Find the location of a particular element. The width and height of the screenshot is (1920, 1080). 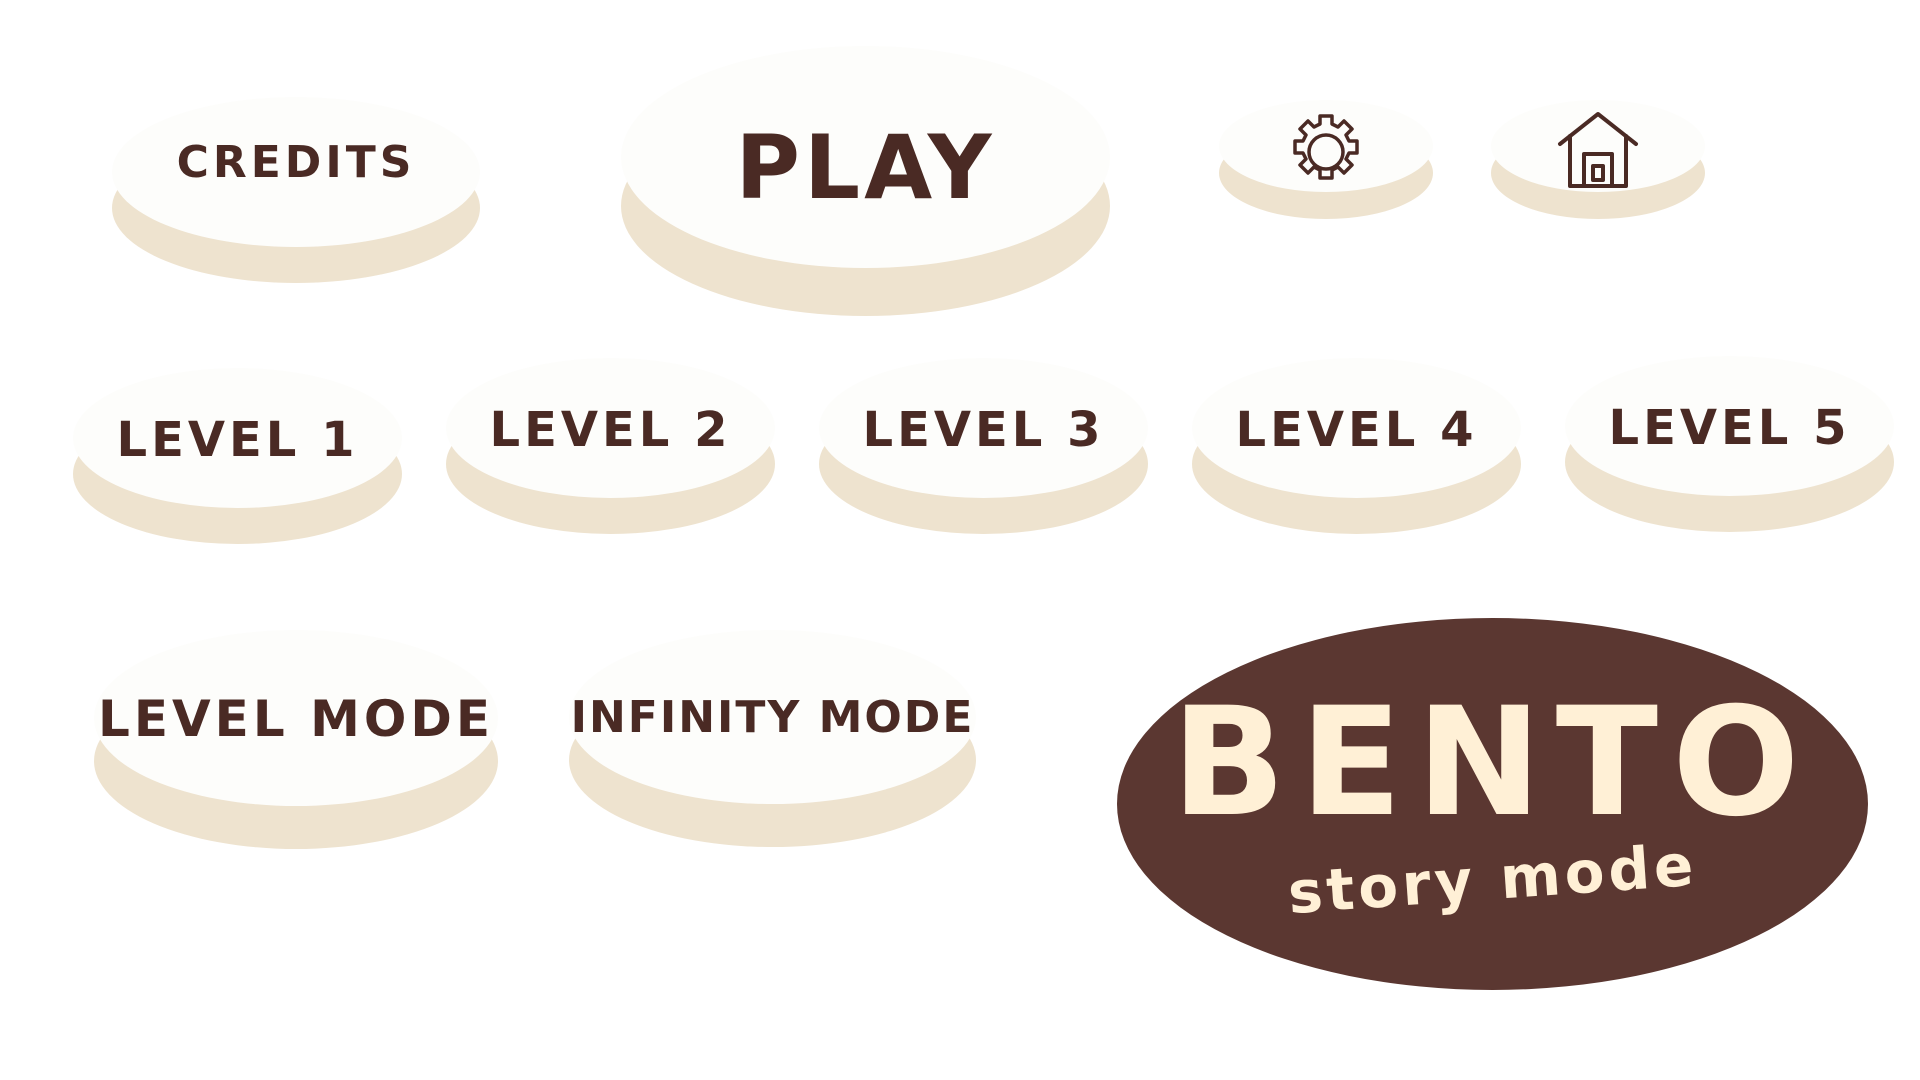

infinity-mode-button: INFINITY MODE is located at coordinates (772, 738).